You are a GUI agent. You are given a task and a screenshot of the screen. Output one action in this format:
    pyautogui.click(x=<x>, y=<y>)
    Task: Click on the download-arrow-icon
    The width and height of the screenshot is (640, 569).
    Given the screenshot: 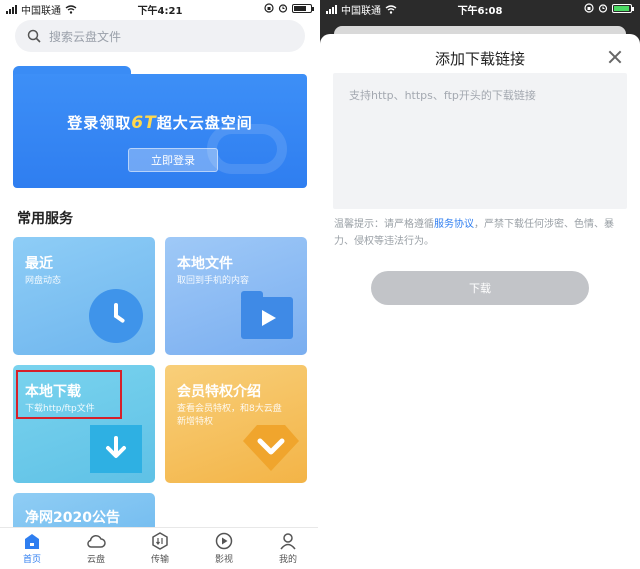 What is the action you would take?
    pyautogui.click(x=116, y=449)
    